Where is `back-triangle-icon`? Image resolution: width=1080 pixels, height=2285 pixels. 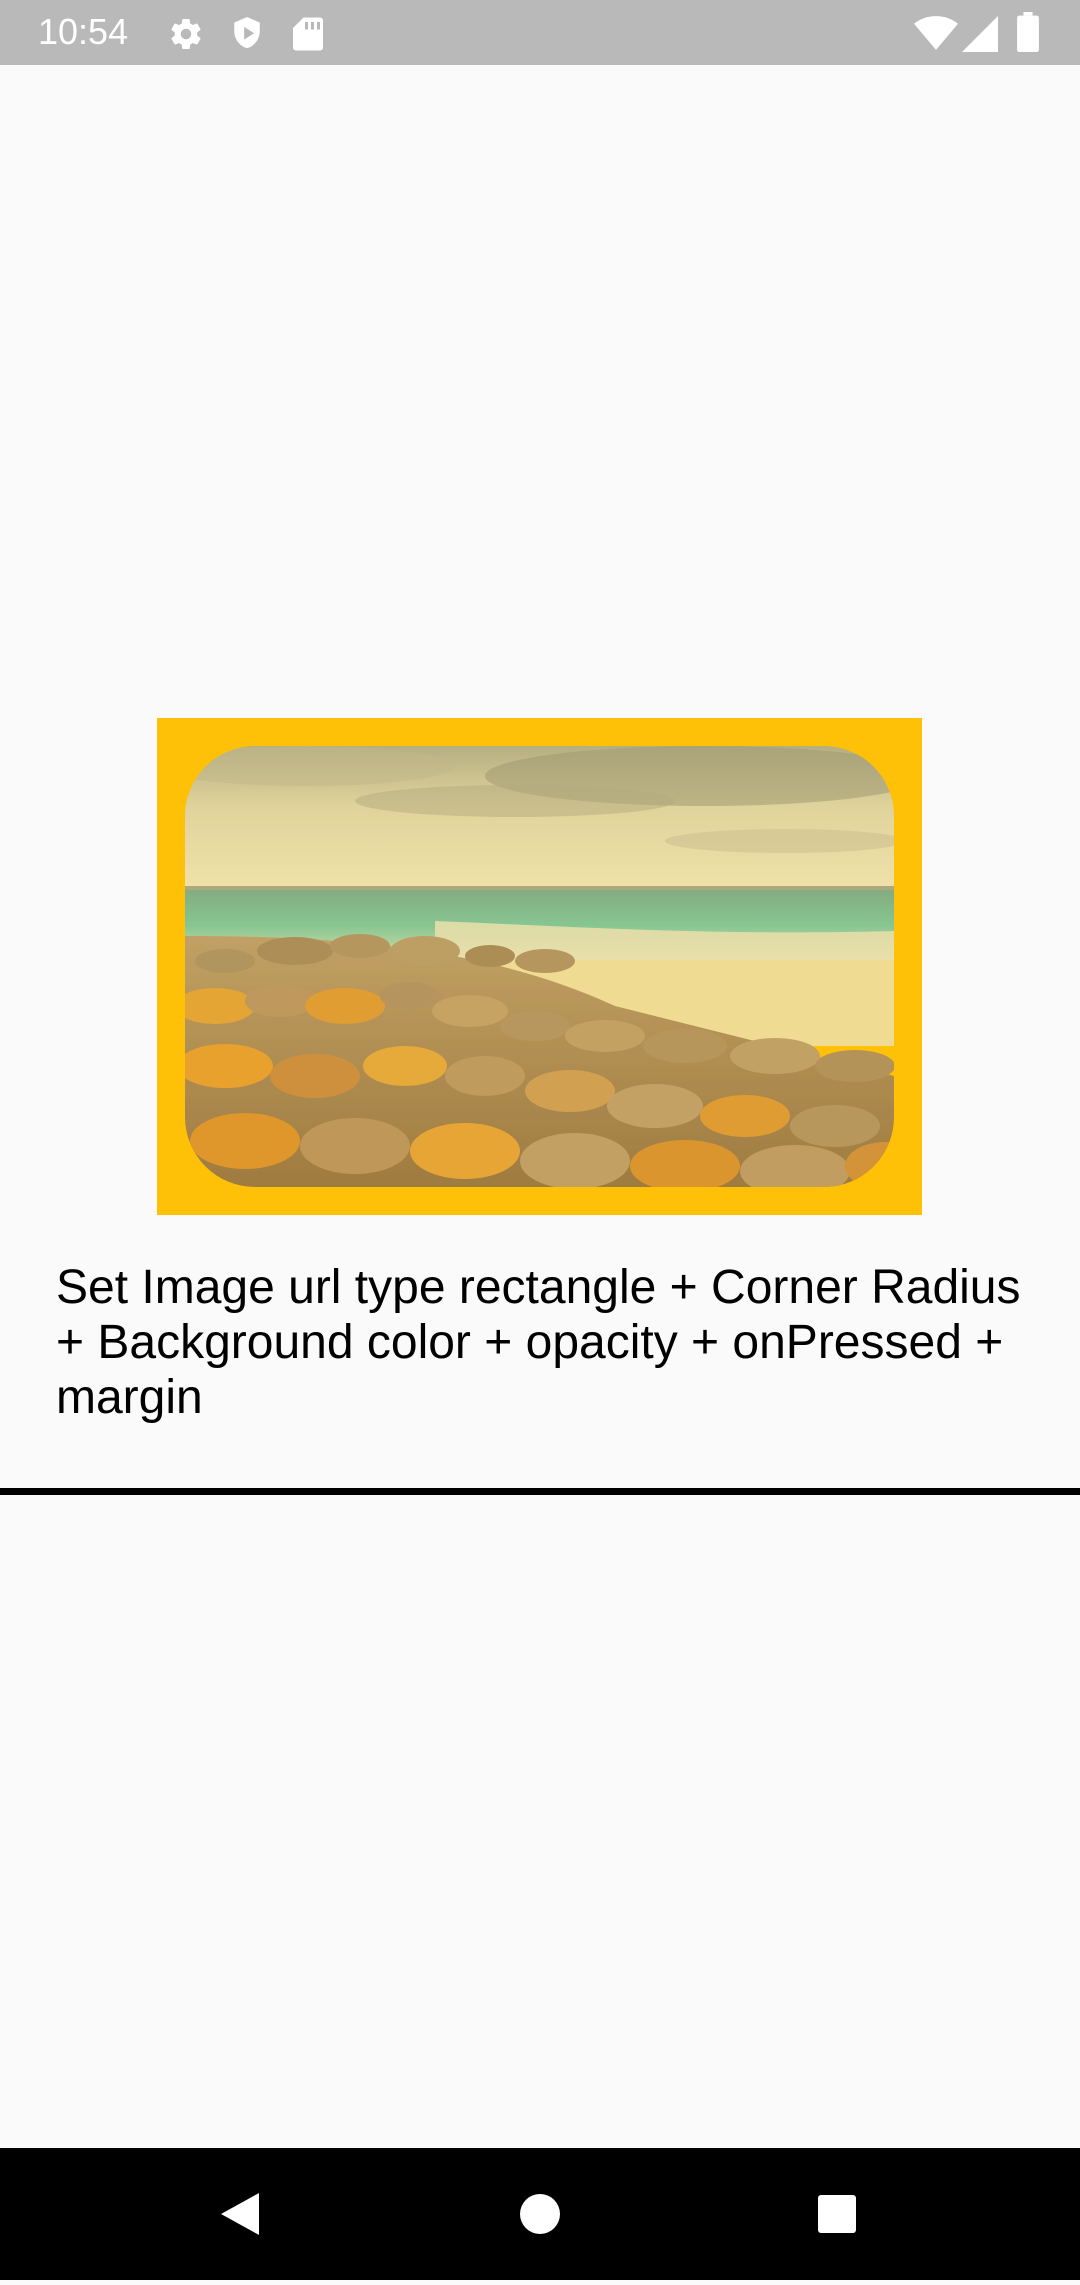 back-triangle-icon is located at coordinates (240, 2214).